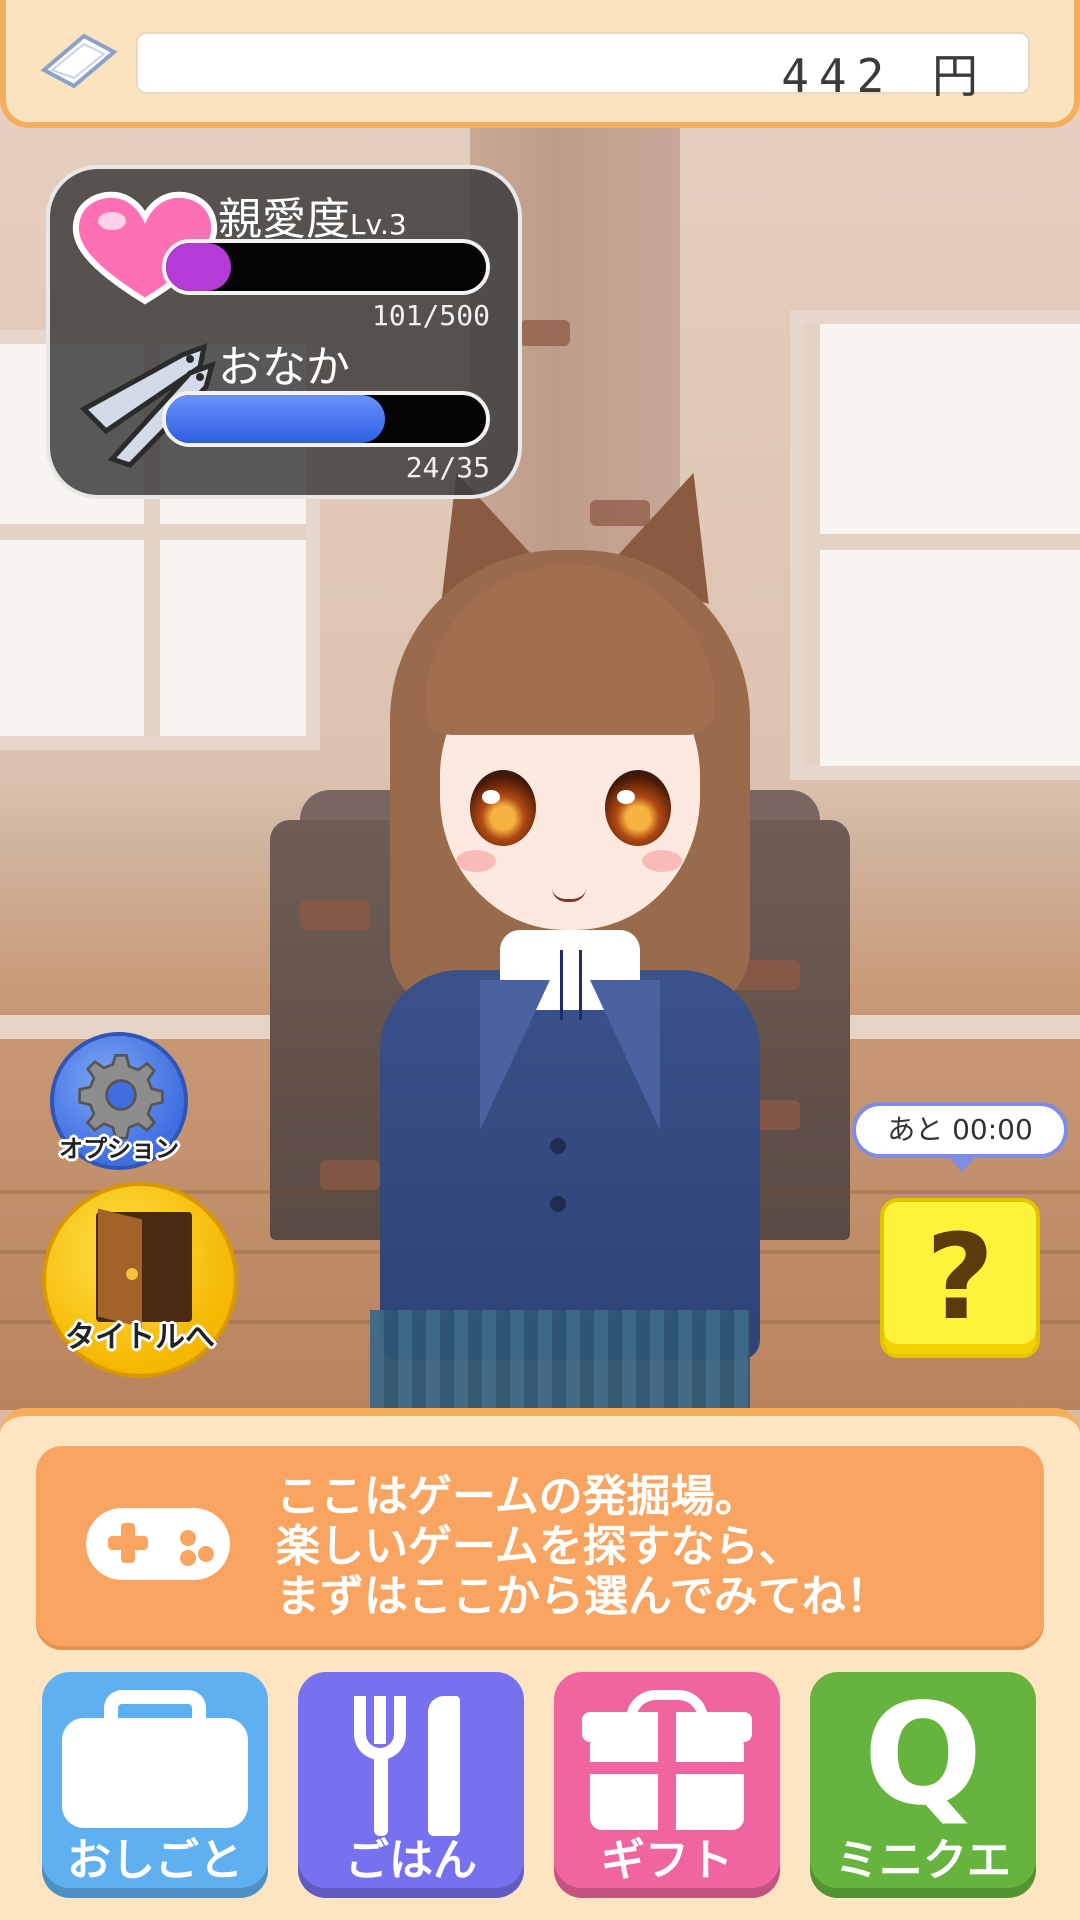 The height and width of the screenshot is (1920, 1080). Describe the element at coordinates (312, 219) in the screenshot. I see `affection-label: 親愛度Lv.3` at that location.